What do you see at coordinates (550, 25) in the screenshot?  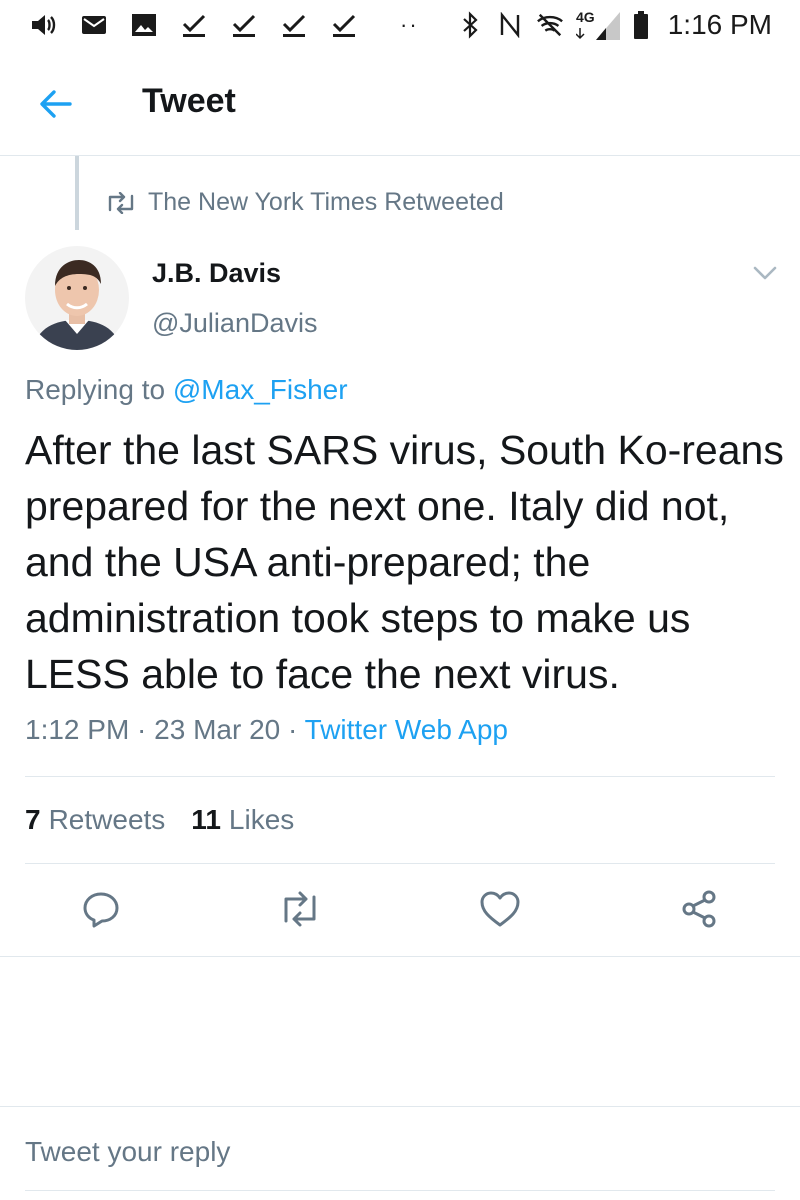 I see `wifi-off-icon` at bounding box center [550, 25].